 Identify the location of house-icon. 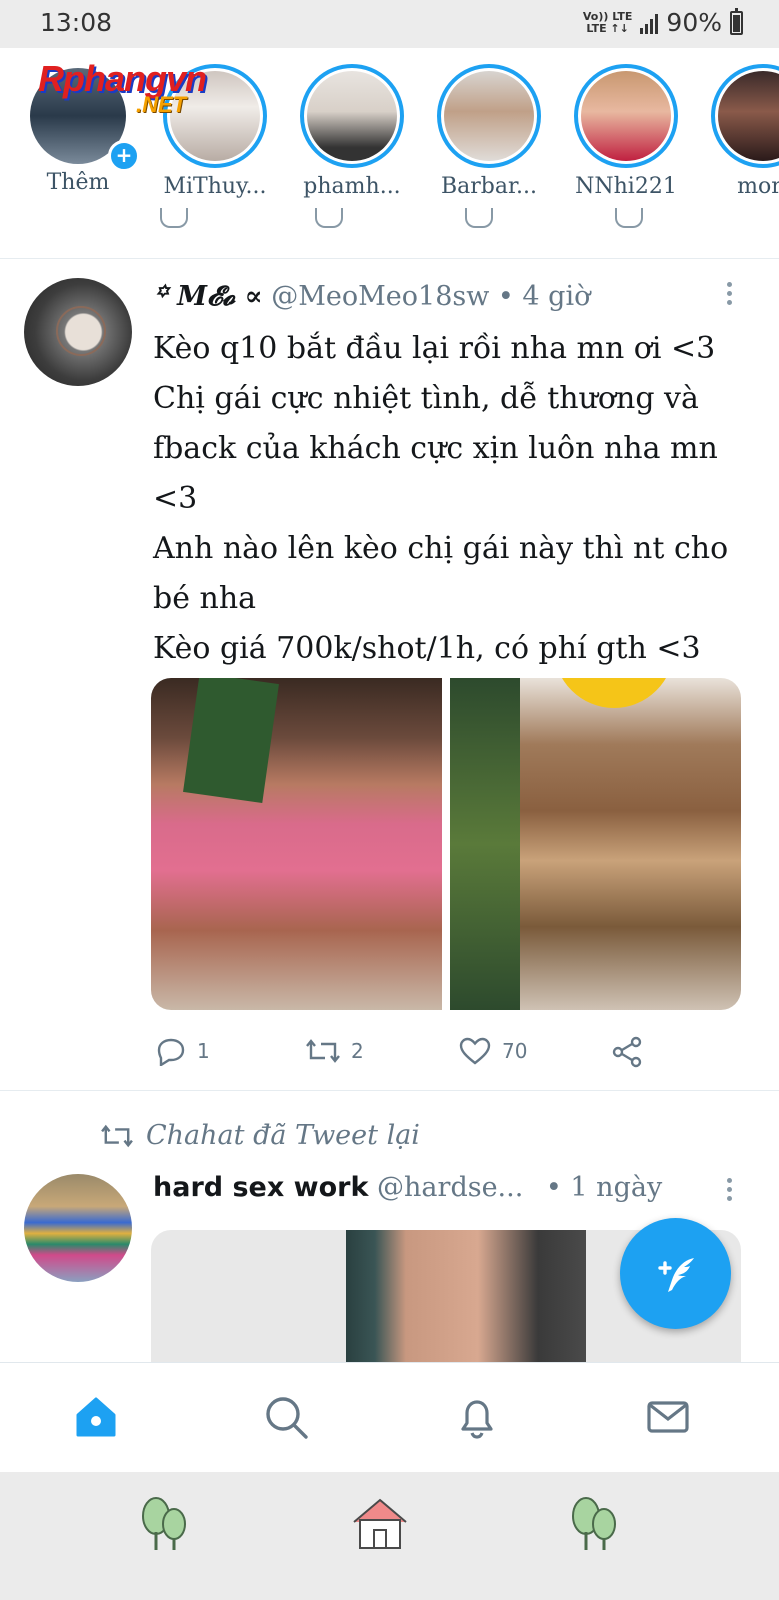
(380, 1523).